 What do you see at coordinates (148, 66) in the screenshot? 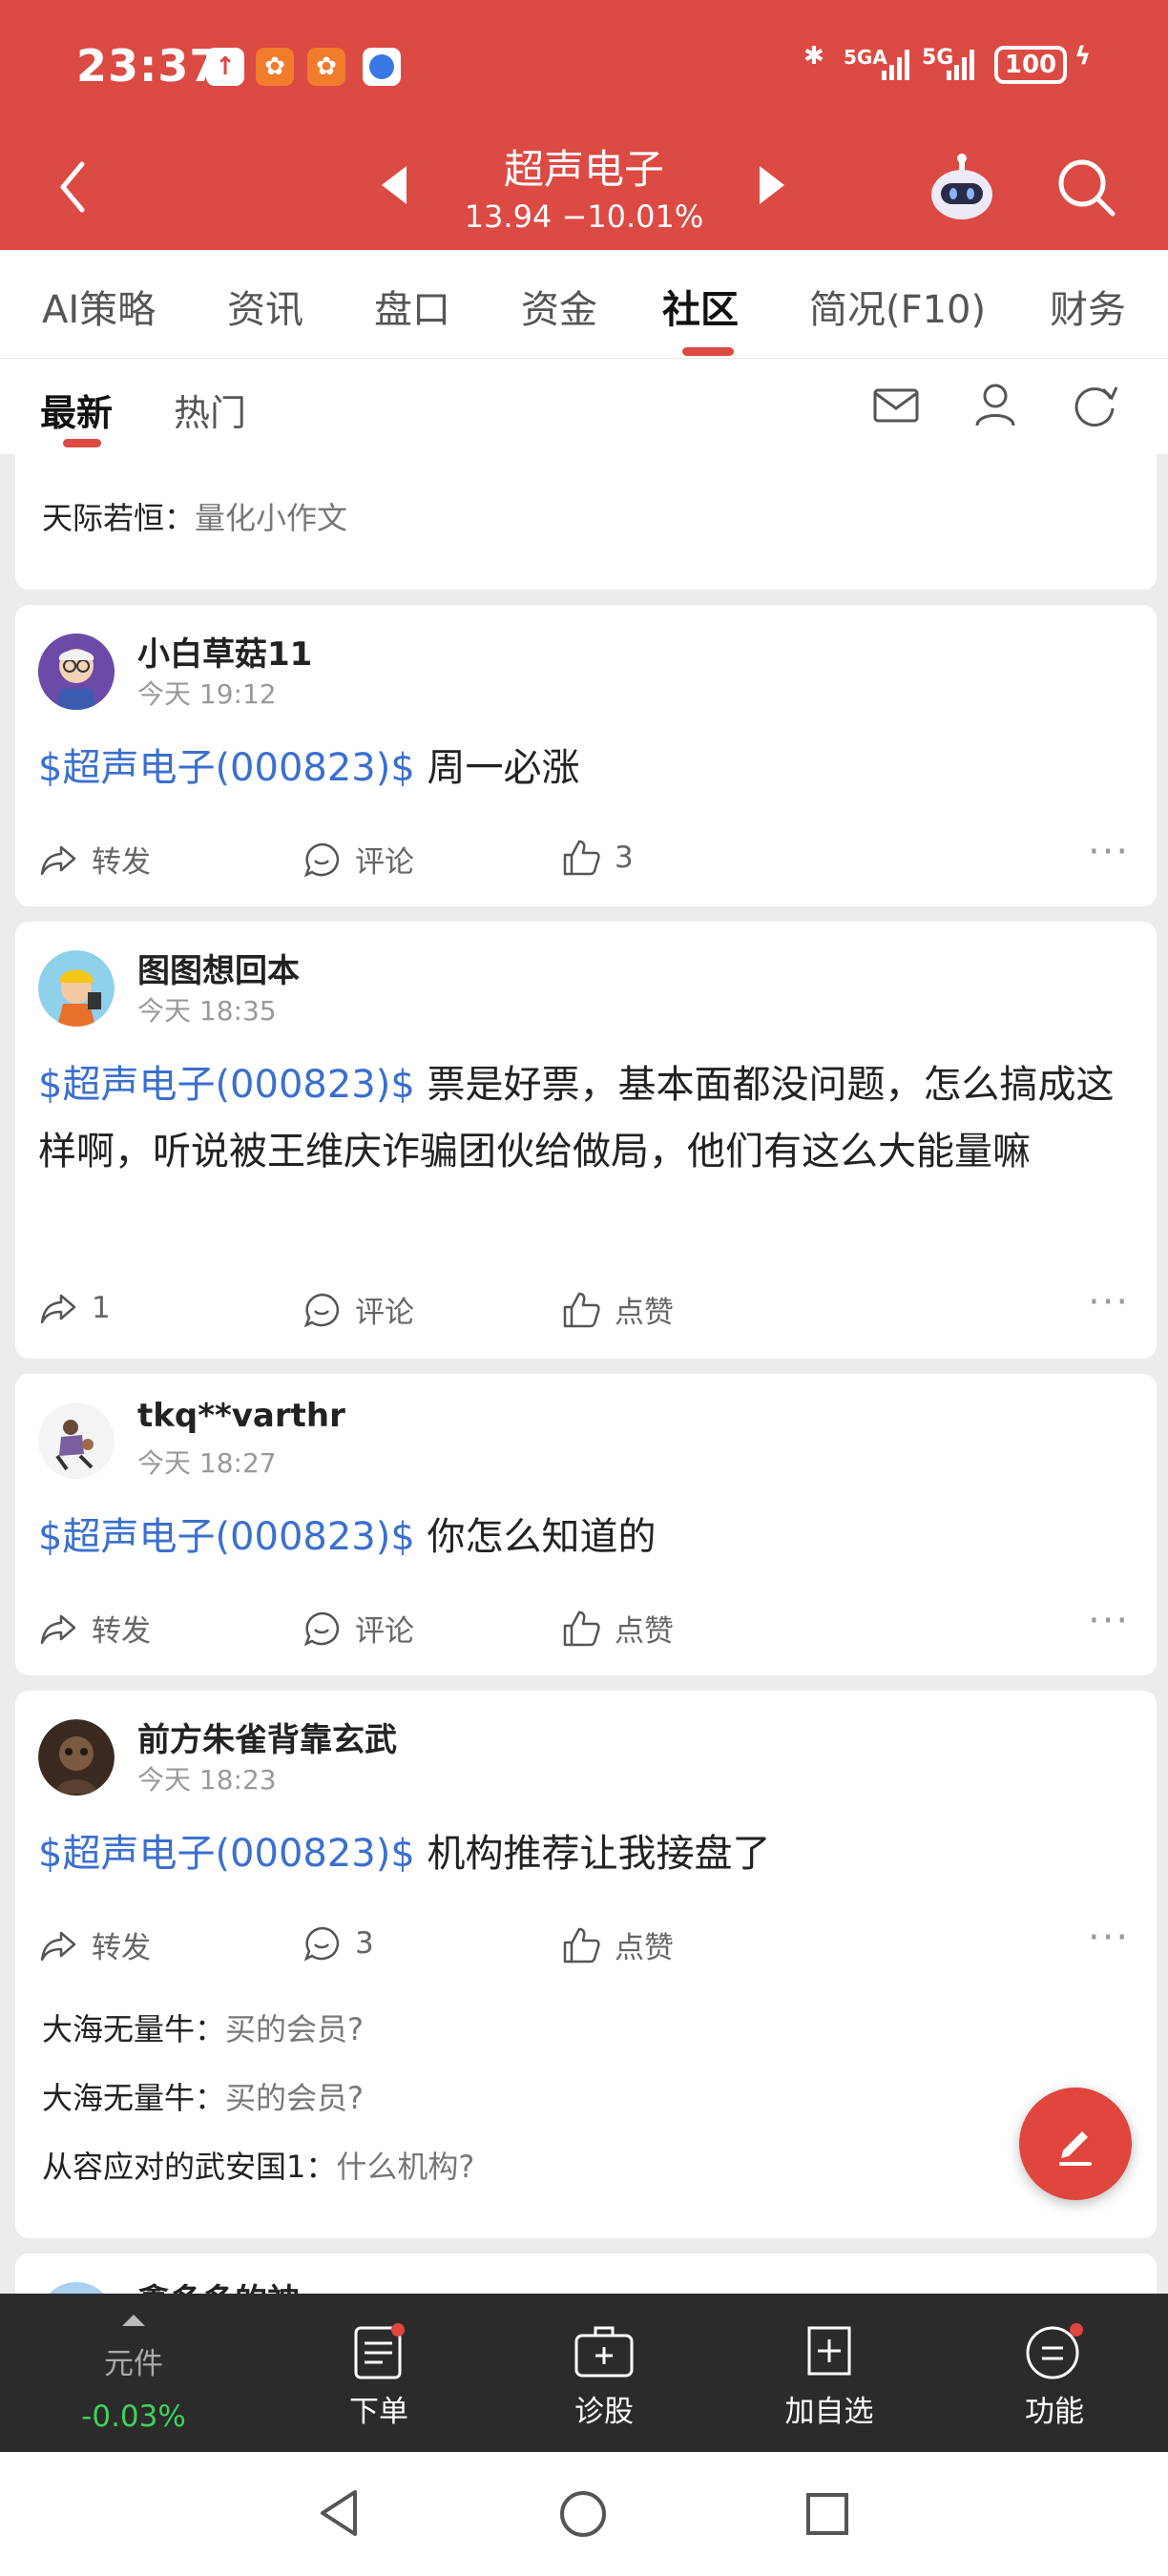
I see `clock: 23:37` at bounding box center [148, 66].